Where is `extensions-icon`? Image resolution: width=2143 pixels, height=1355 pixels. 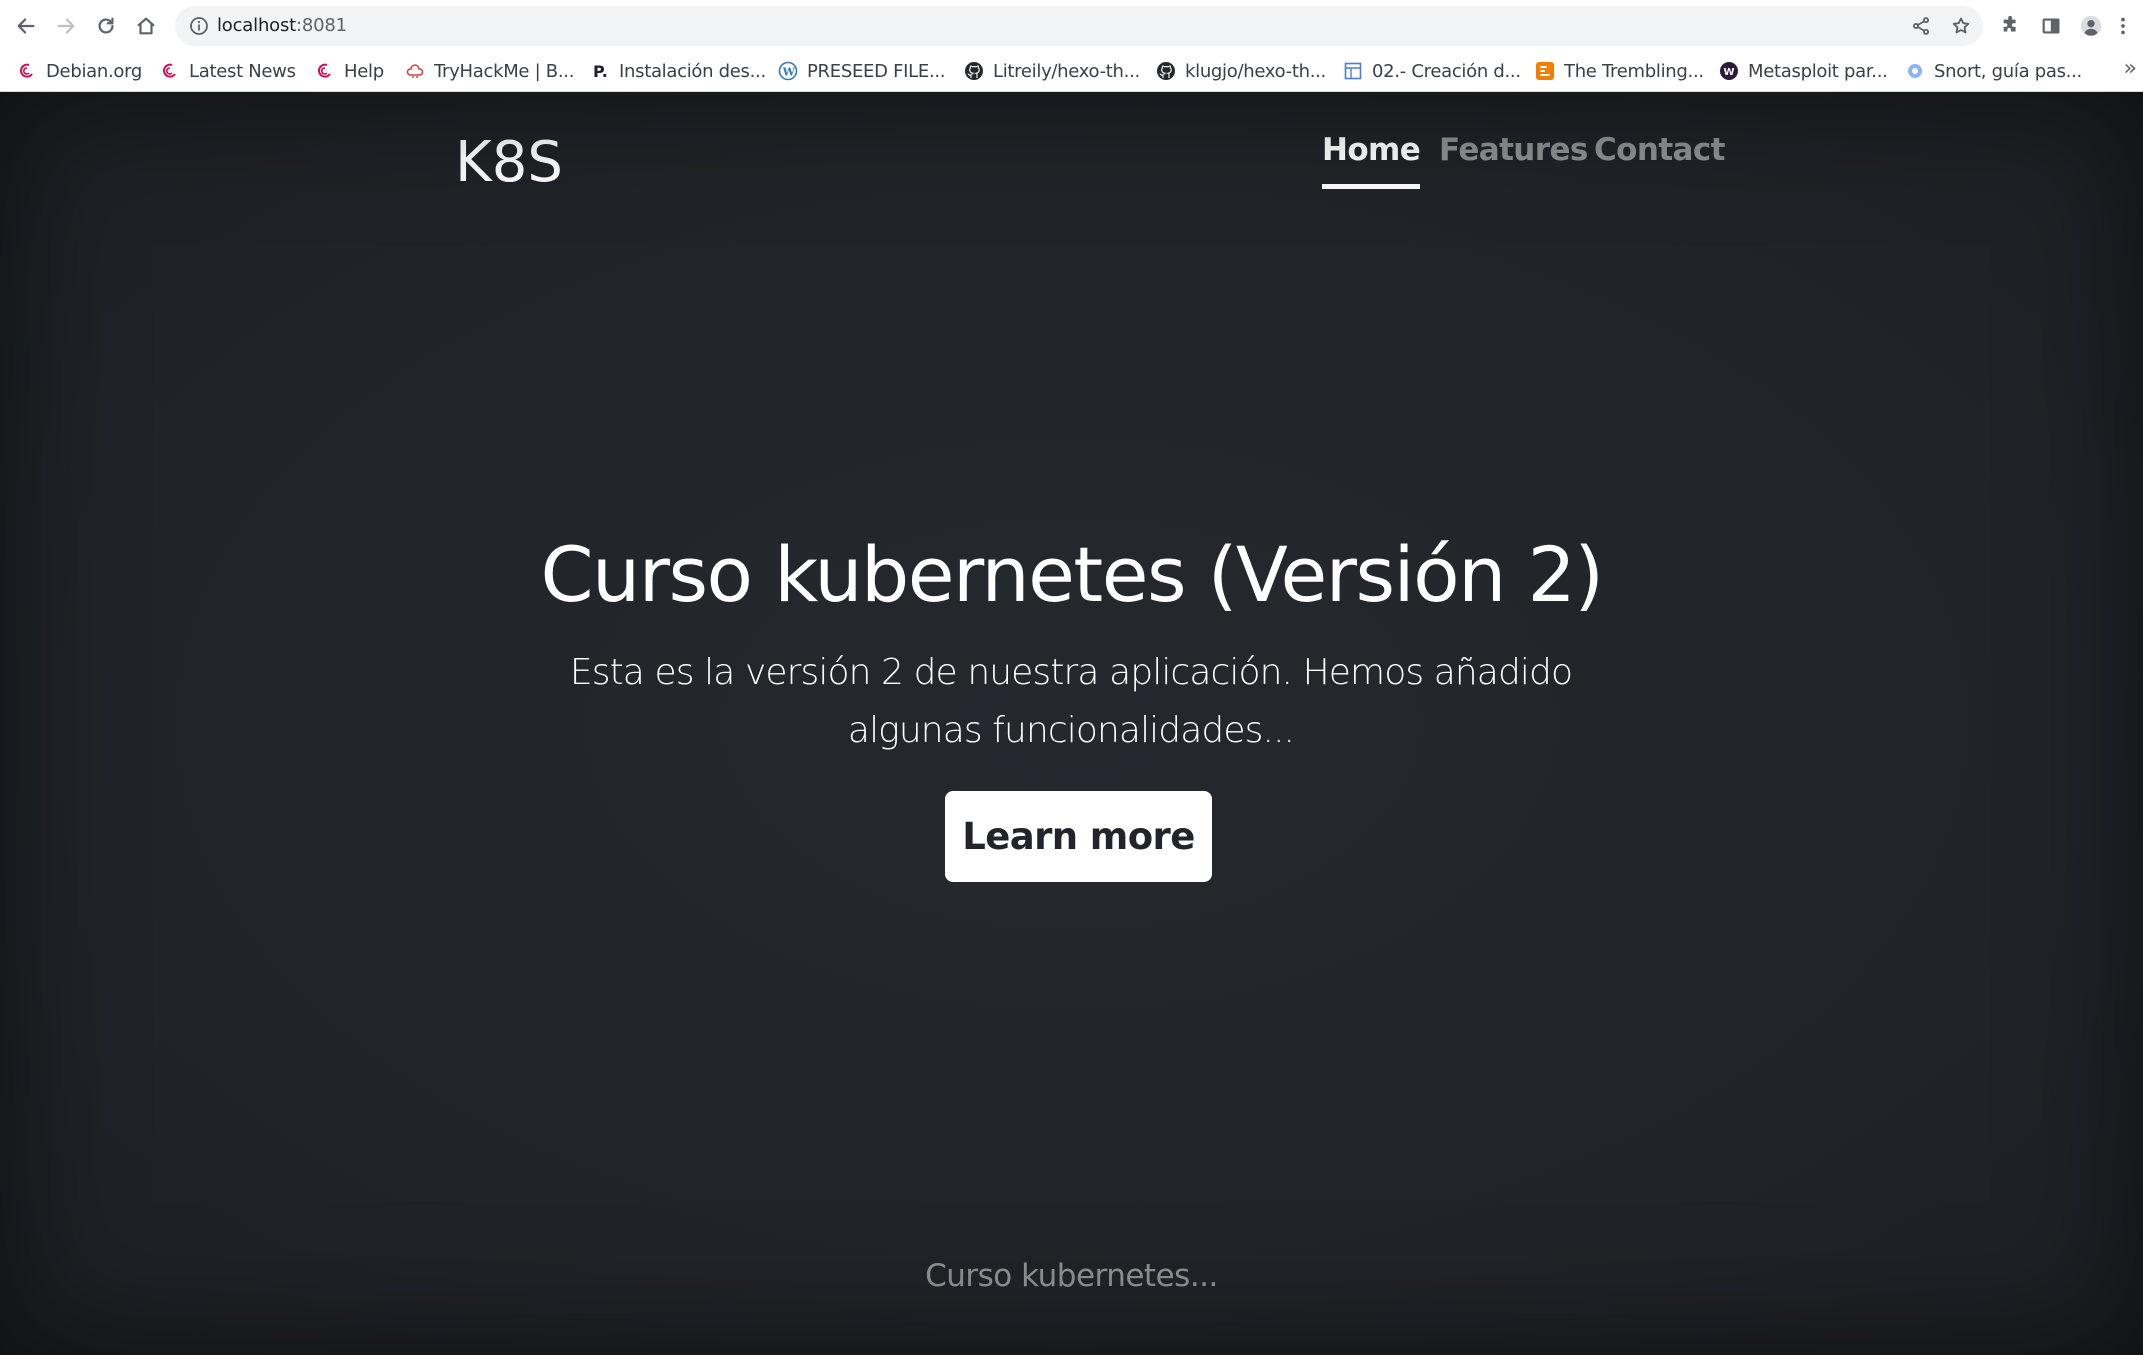
extensions-icon is located at coordinates (2009, 23).